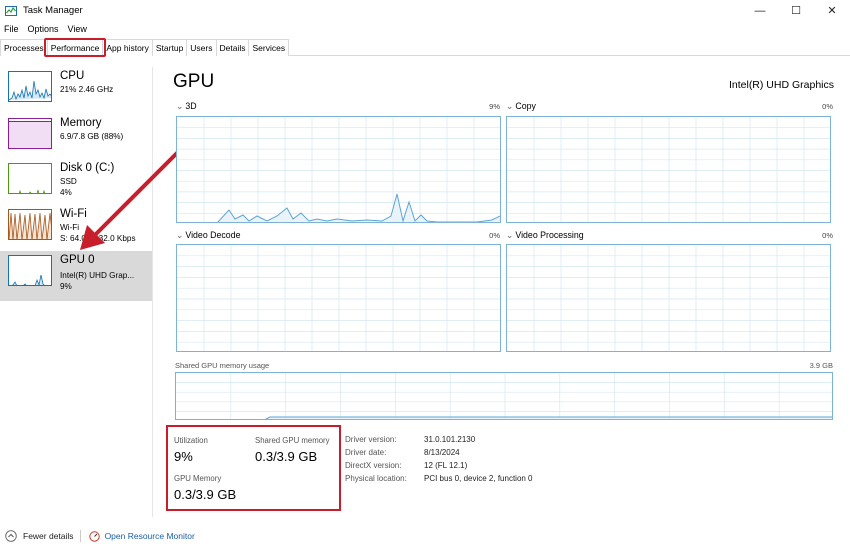 This screenshot has width=850, height=552. Describe the element at coordinates (30, 133) in the screenshot. I see `memory-thumbnail` at that location.